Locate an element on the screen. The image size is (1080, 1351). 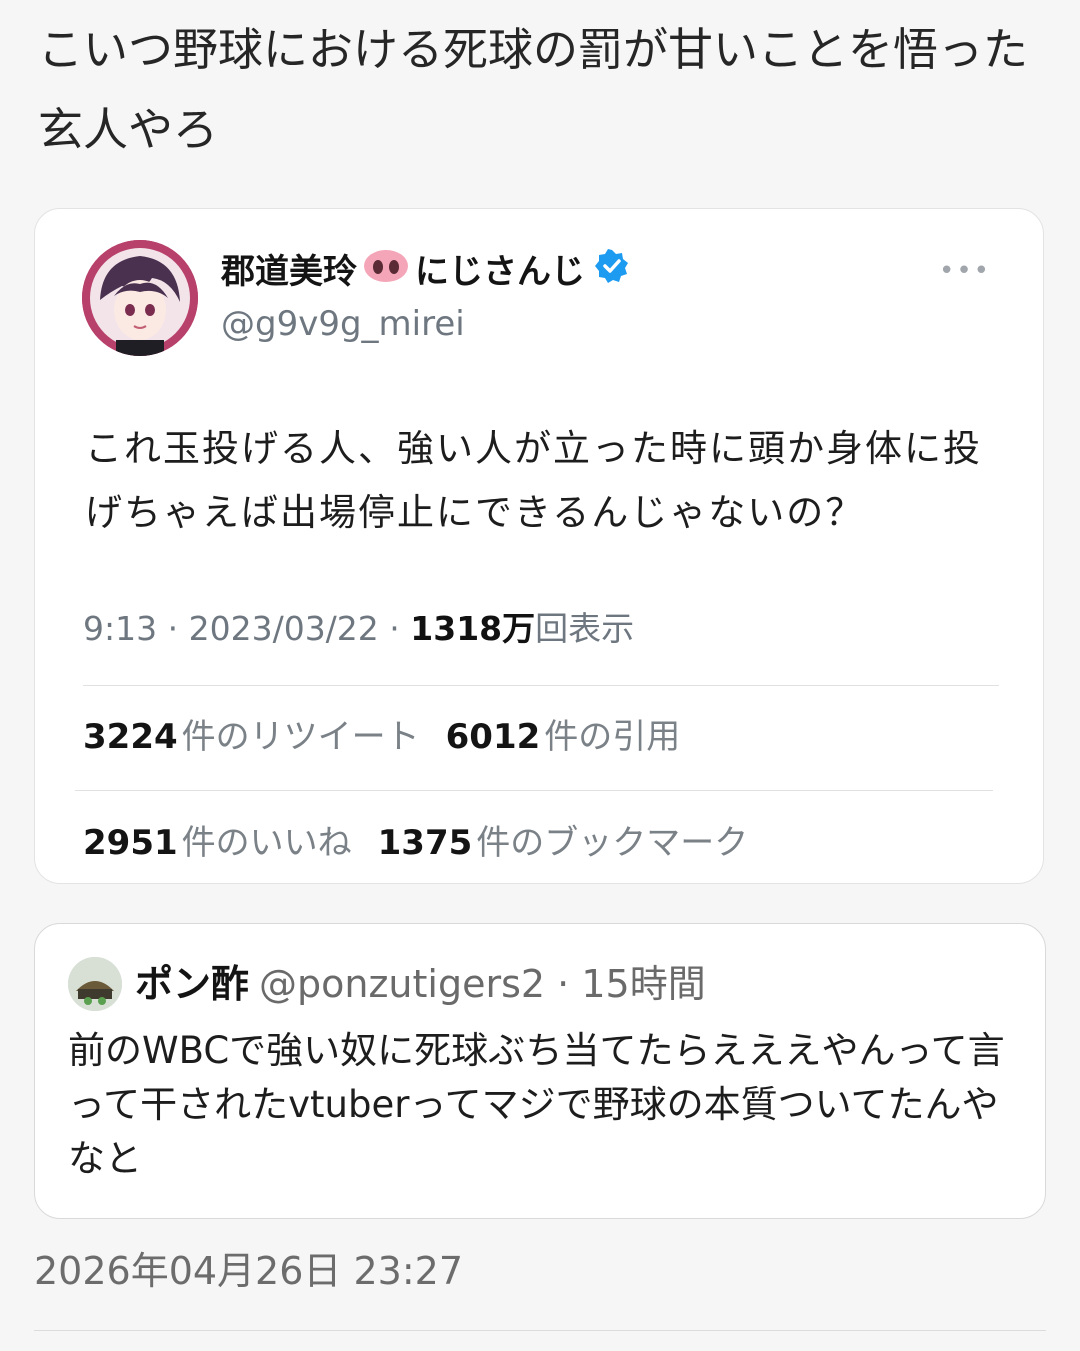
bookmarks-stat: 1375 件のブックマーク is located at coordinates (563, 843).